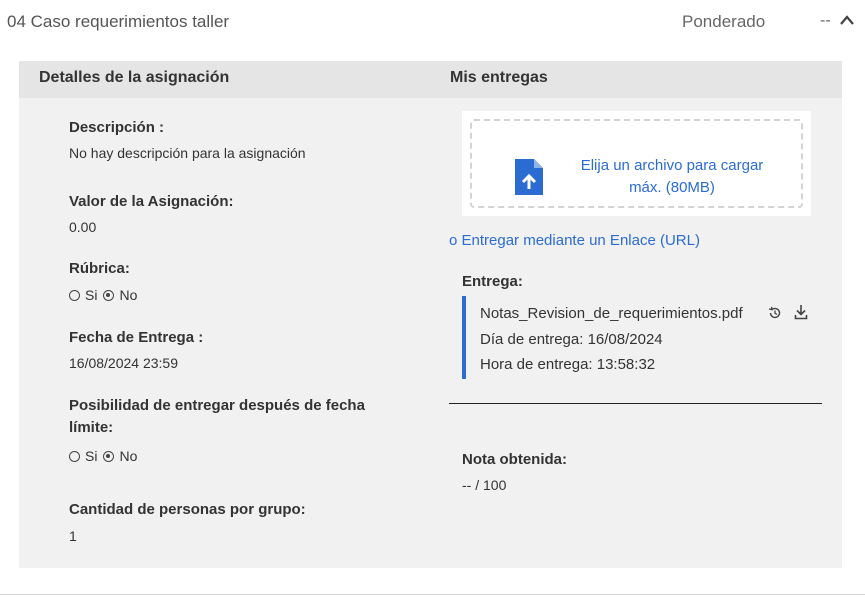  Describe the element at coordinates (151, 201) in the screenshot. I see `valor-label: Valor de la Asignación:` at that location.